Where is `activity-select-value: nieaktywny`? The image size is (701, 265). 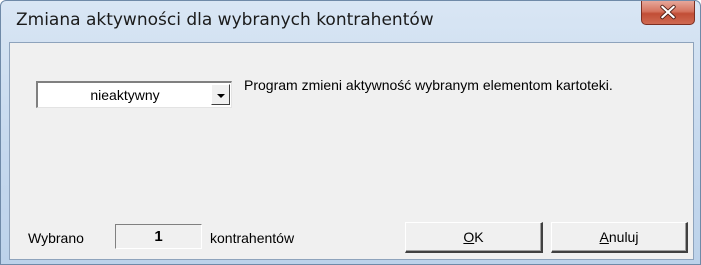
activity-select-value: nieaktywny is located at coordinates (125, 95).